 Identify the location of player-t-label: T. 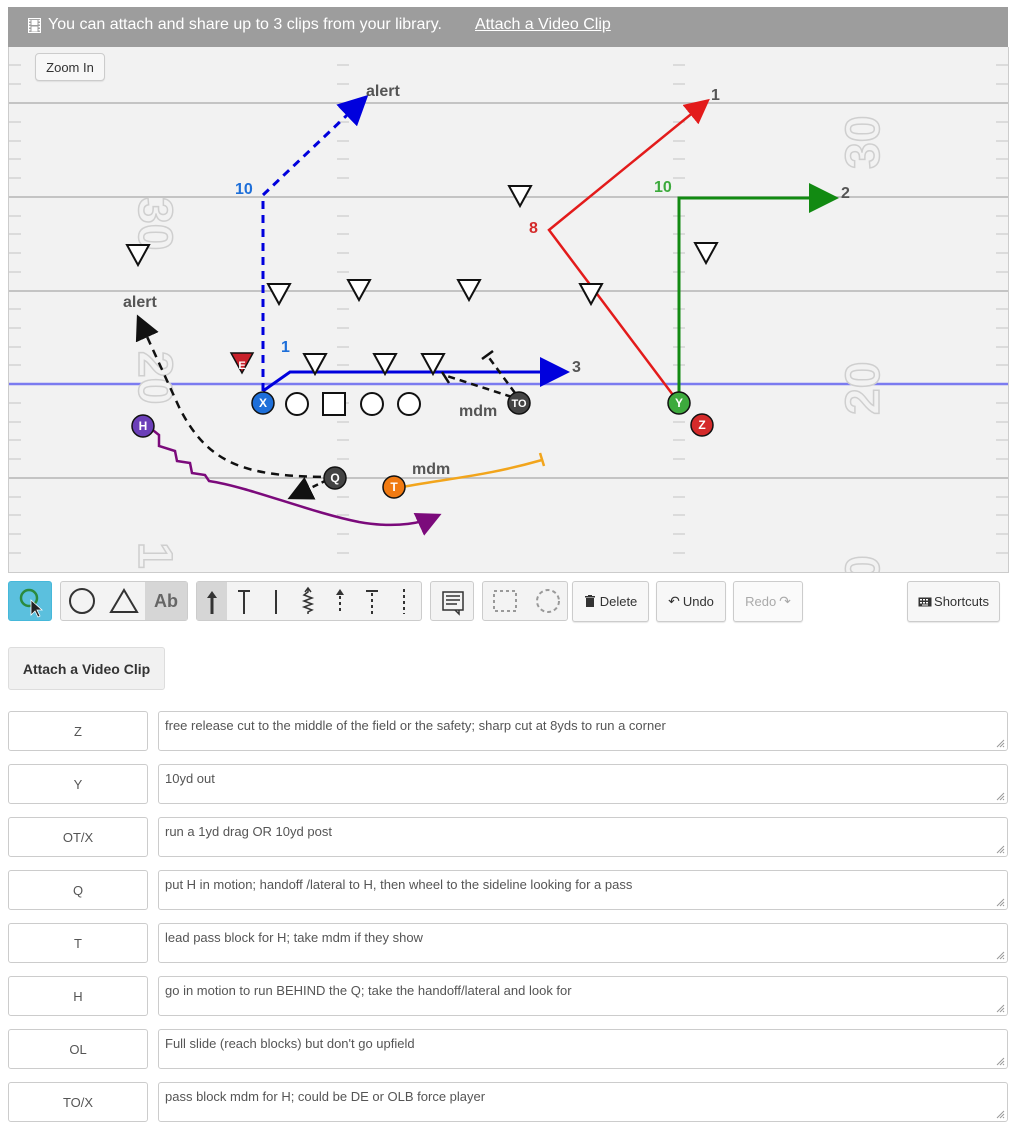
(394, 487).